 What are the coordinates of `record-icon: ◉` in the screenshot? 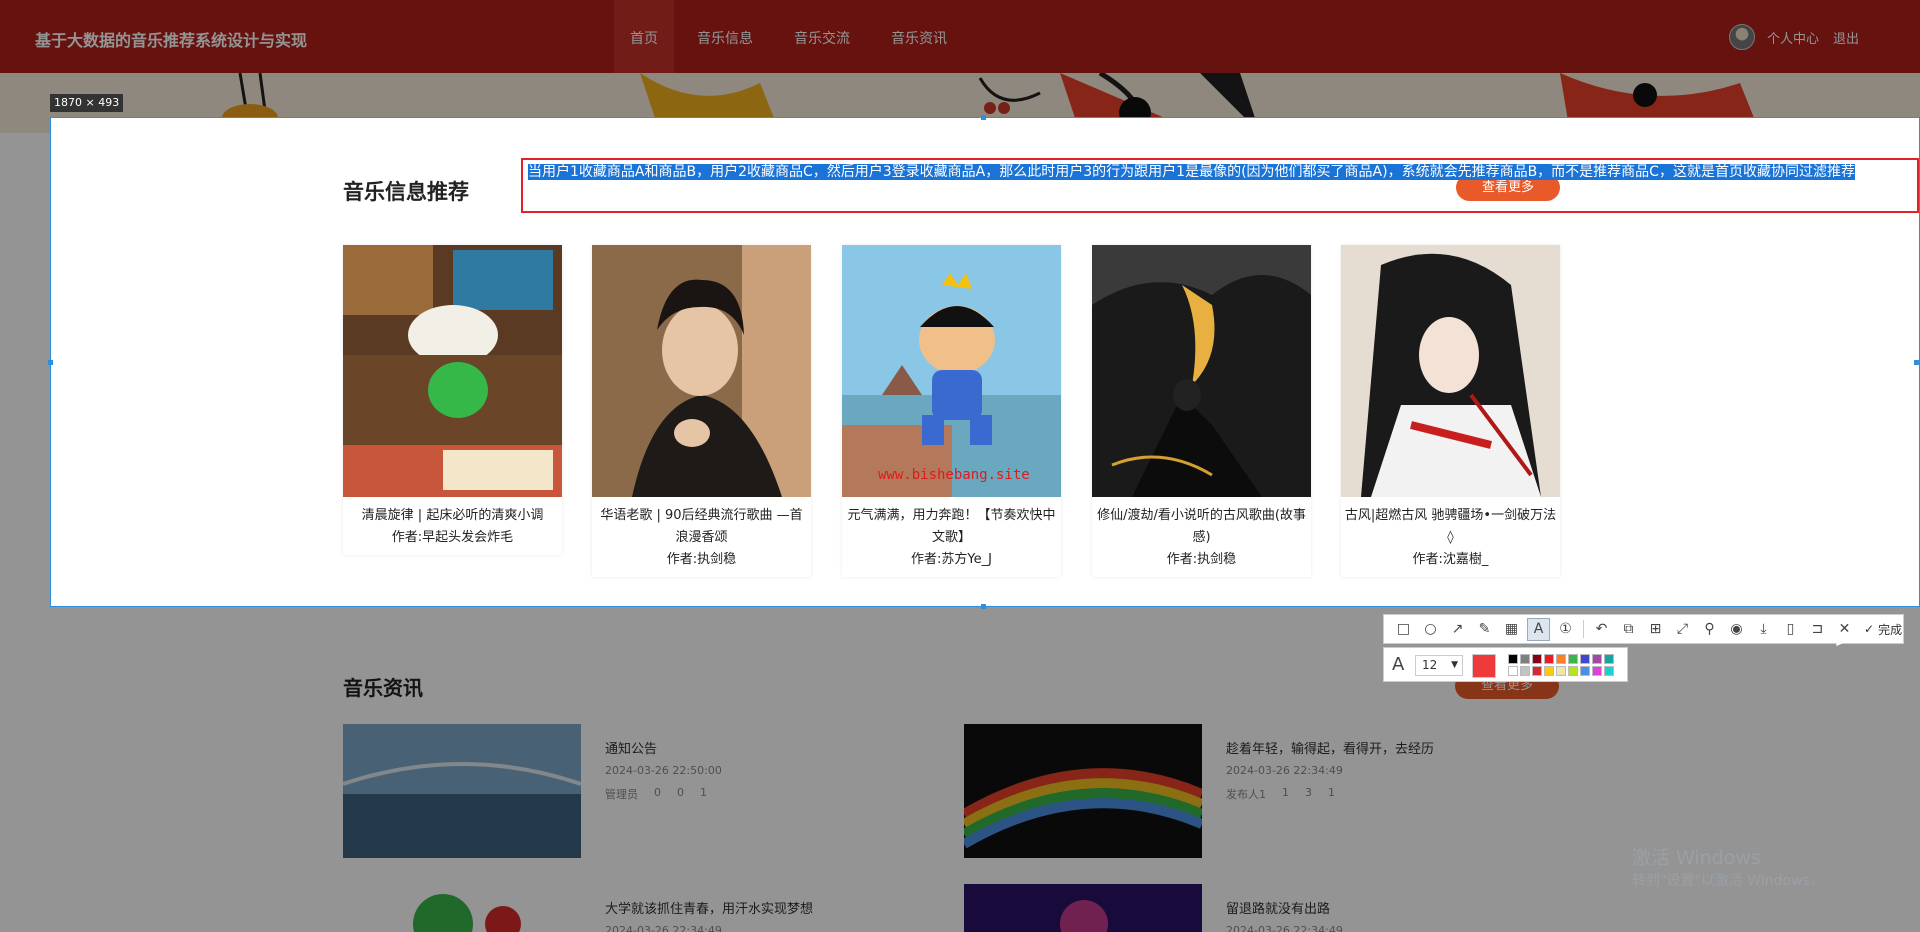 It's located at (1736, 629).